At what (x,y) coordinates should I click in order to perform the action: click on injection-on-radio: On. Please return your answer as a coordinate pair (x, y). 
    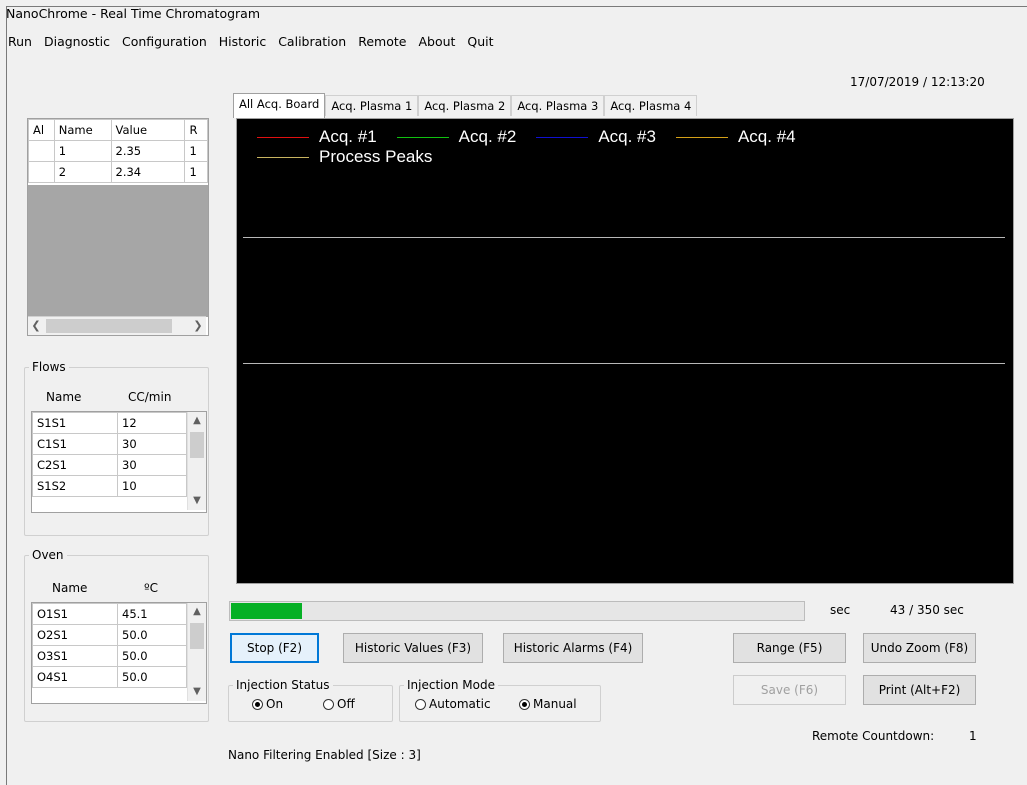
    Looking at the image, I should click on (267, 704).